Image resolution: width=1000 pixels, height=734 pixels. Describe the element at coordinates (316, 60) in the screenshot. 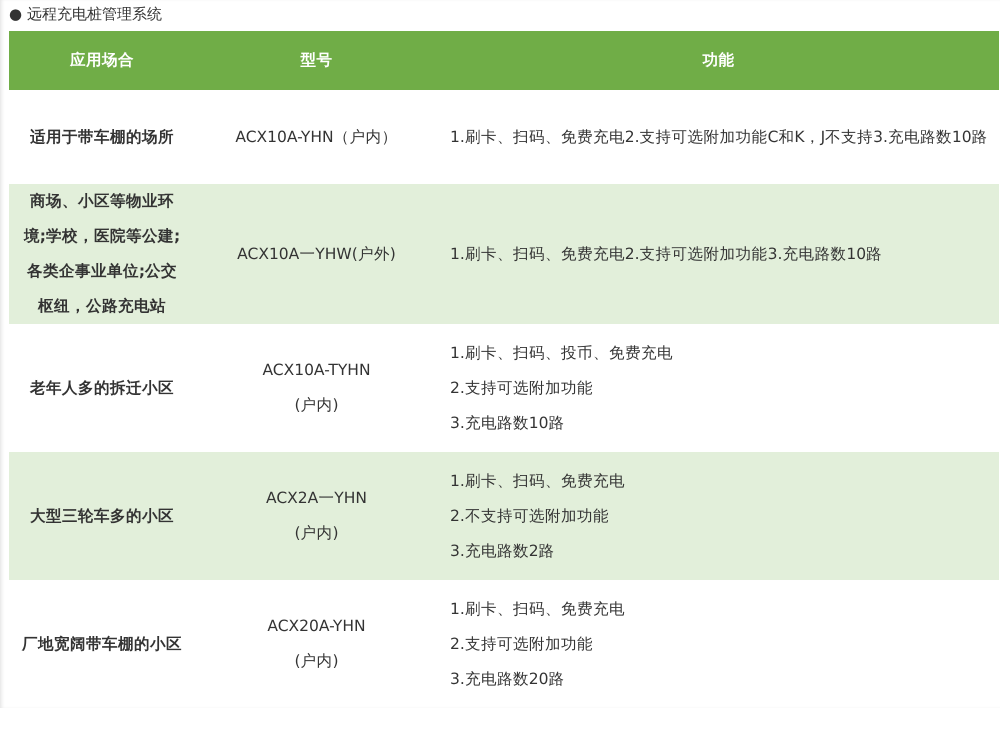

I see `column-header: 型号` at that location.